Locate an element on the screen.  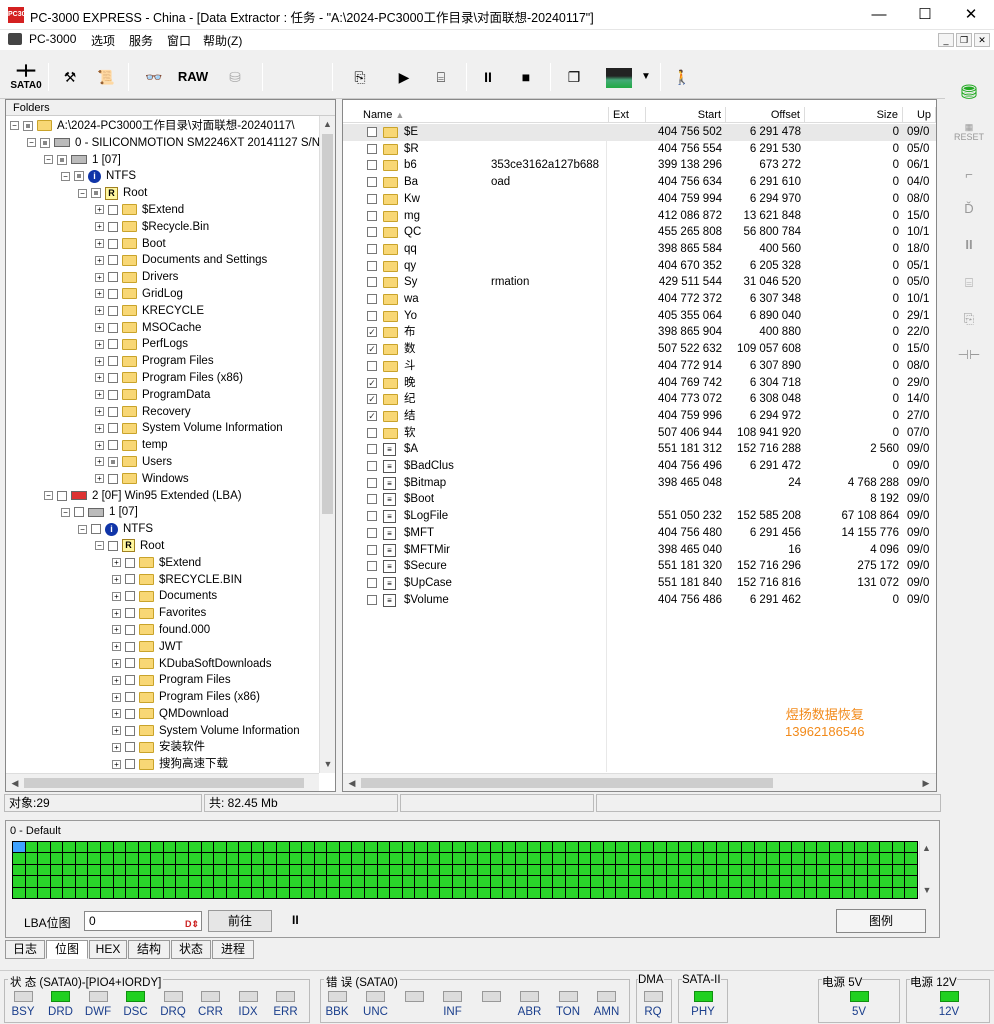
menu-service: 服务 is located at coordinates (141, 40).